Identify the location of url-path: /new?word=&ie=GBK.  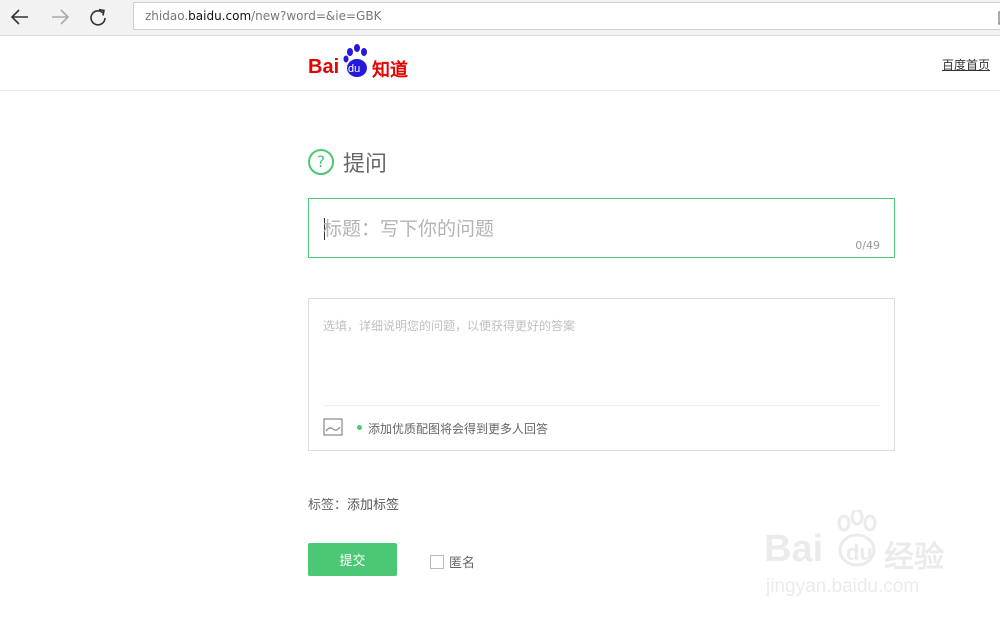
(316, 16).